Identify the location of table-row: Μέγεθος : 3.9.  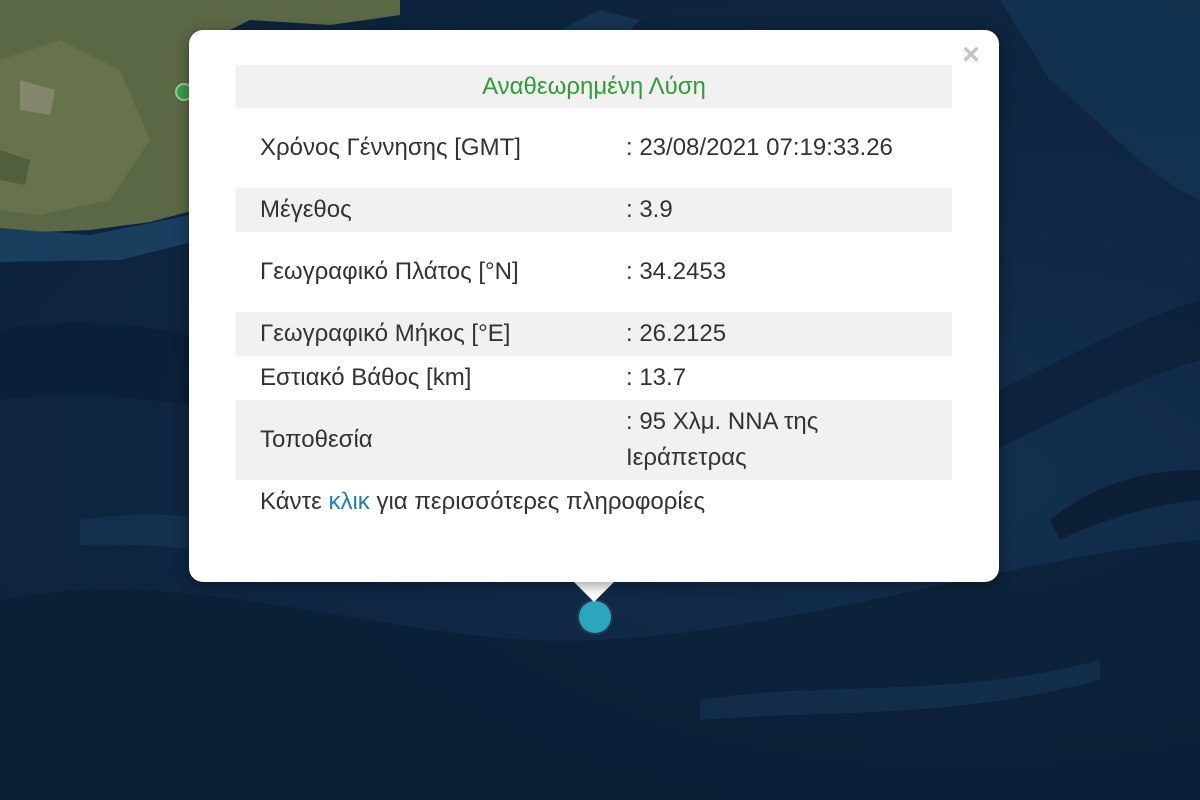
(594, 210).